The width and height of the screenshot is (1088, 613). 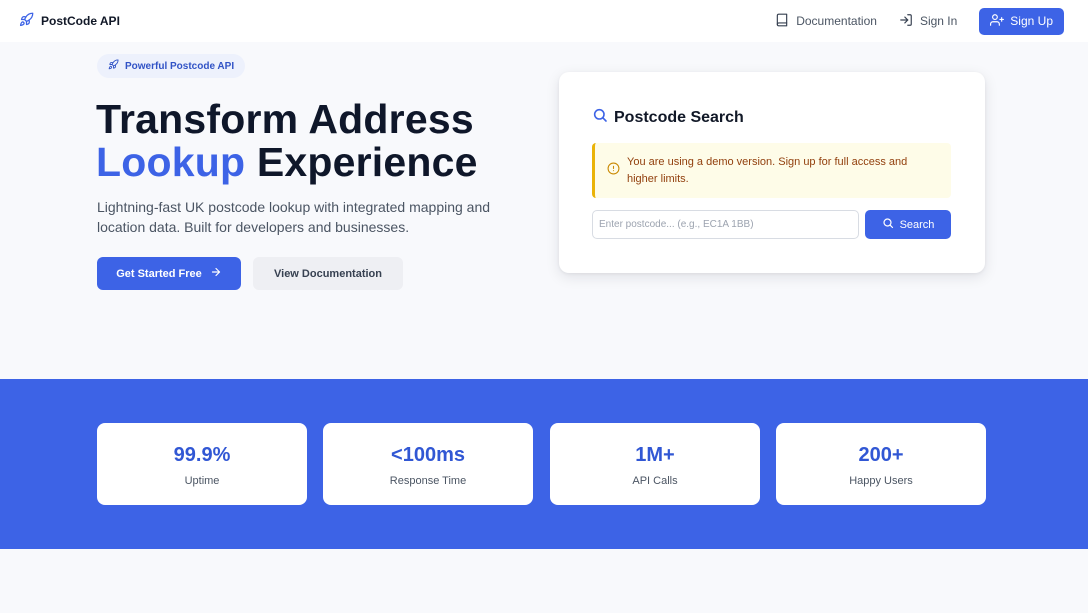 I want to click on stat-value: 1M+, so click(x=655, y=455).